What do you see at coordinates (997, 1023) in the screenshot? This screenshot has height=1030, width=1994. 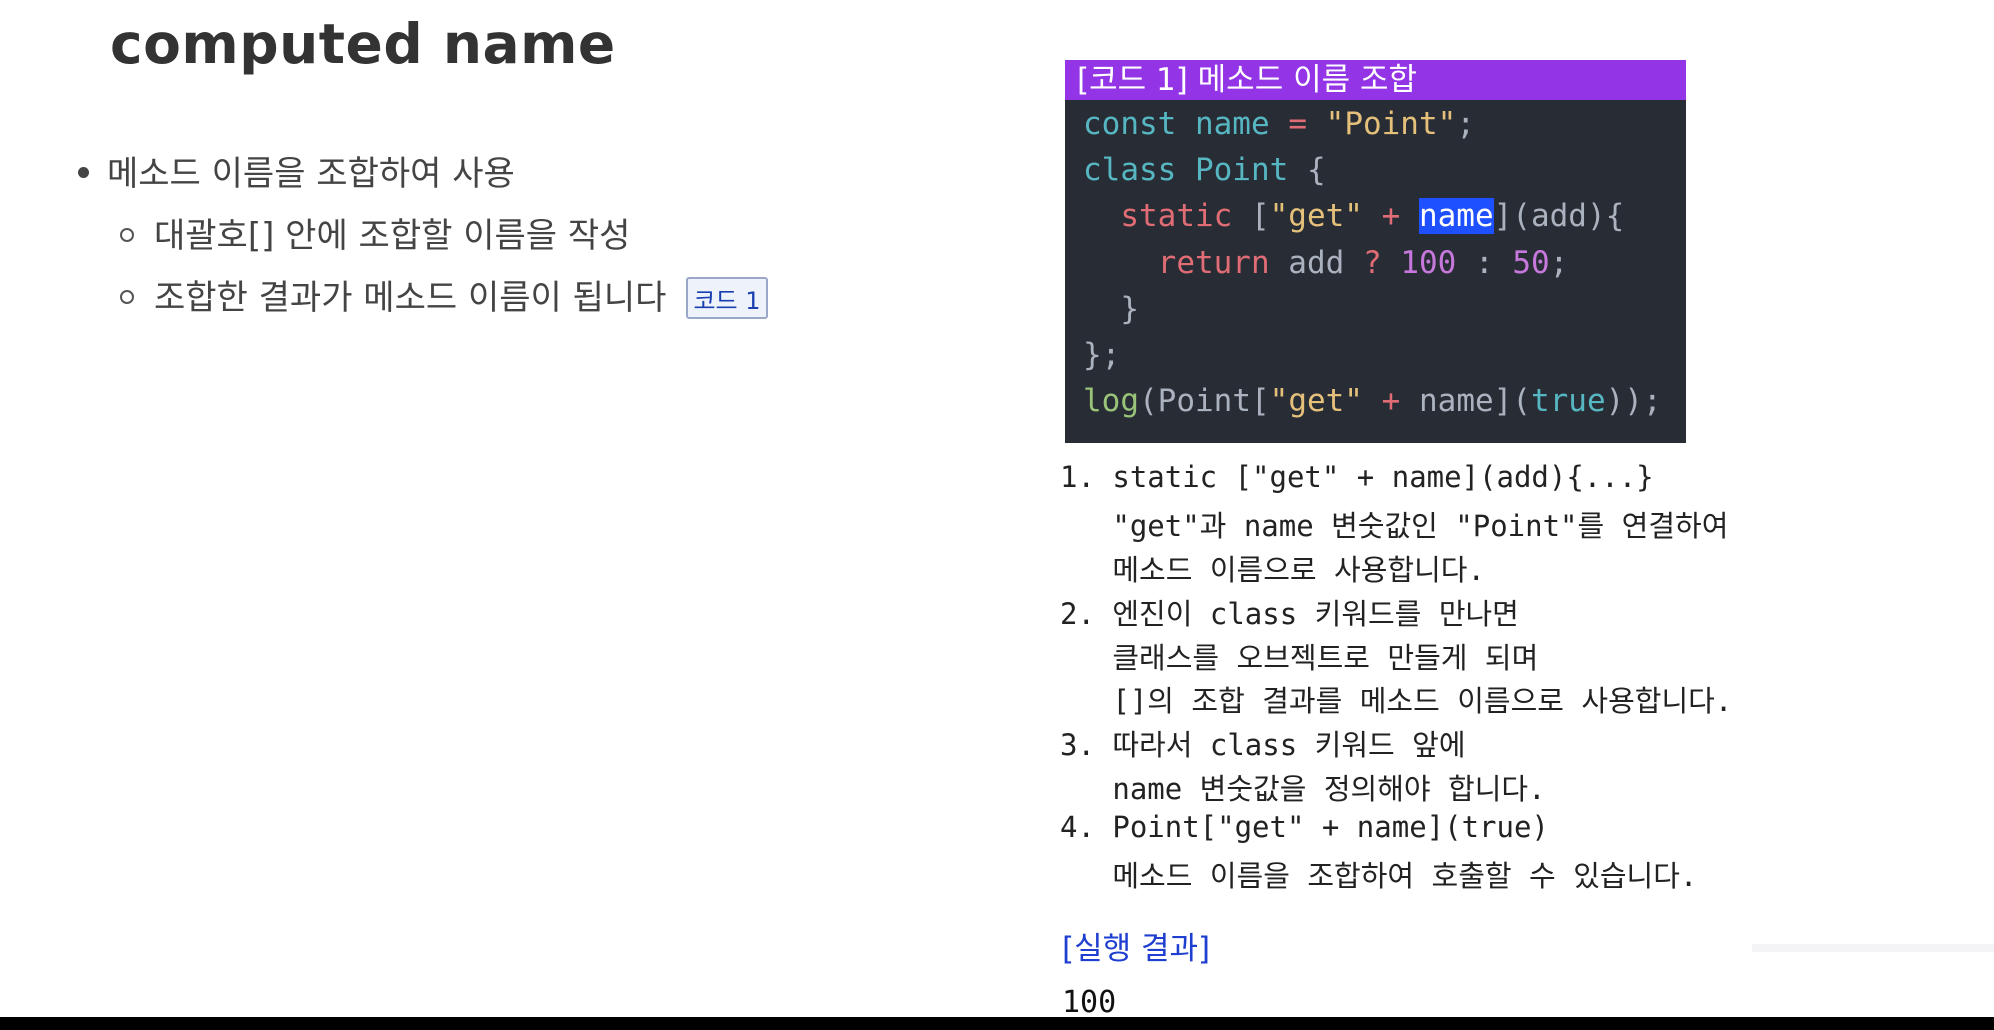 I see `bottom-bar` at bounding box center [997, 1023].